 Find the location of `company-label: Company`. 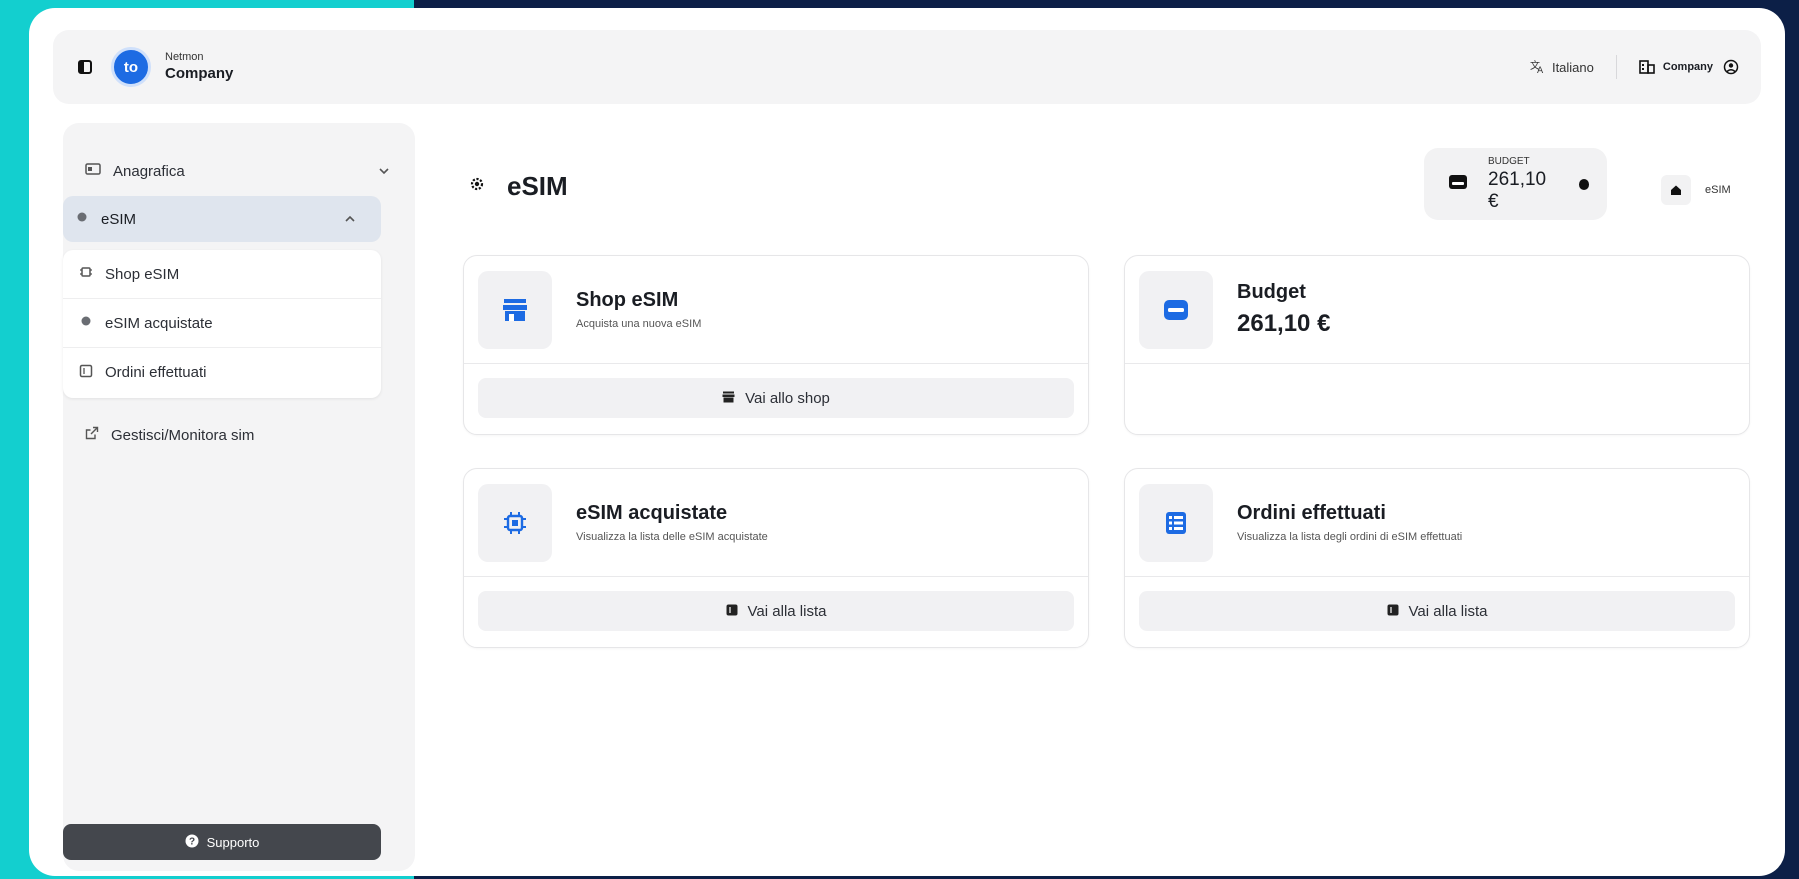

company-label: Company is located at coordinates (1687, 67).